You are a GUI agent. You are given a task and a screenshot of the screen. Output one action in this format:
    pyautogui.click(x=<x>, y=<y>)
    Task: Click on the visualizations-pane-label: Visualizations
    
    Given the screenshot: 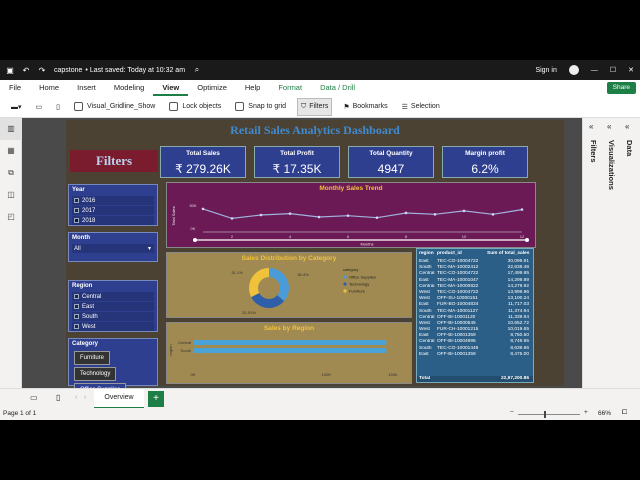 What is the action you would take?
    pyautogui.click(x=611, y=165)
    